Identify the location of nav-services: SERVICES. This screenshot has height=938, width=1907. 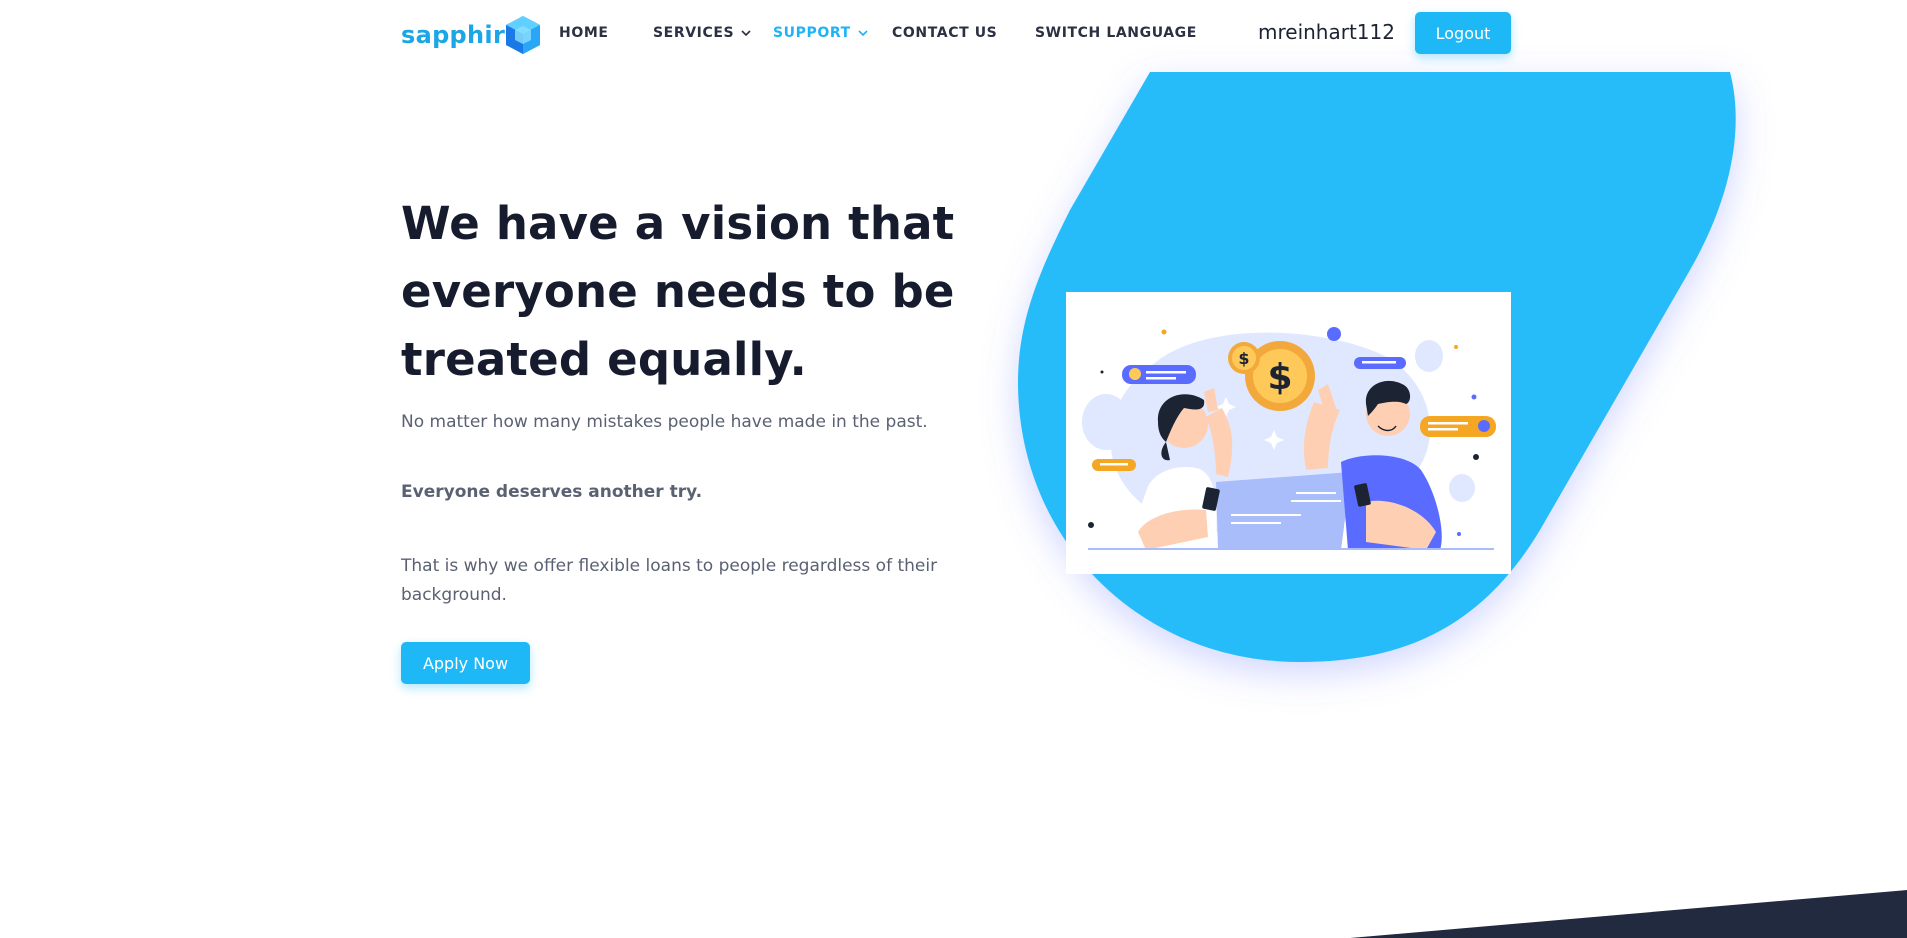
(702, 33).